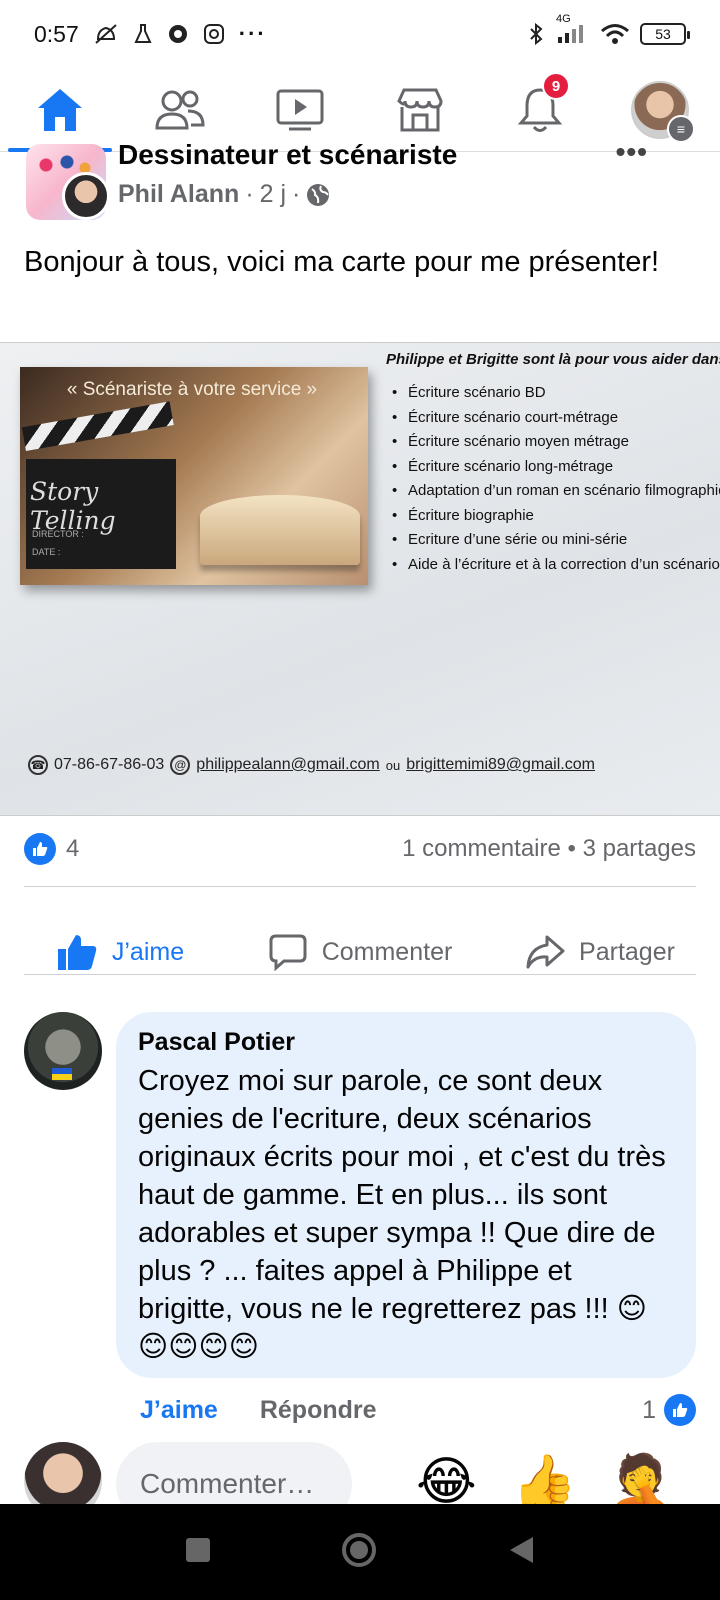  I want to click on reaction-count: 4, so click(73, 848).